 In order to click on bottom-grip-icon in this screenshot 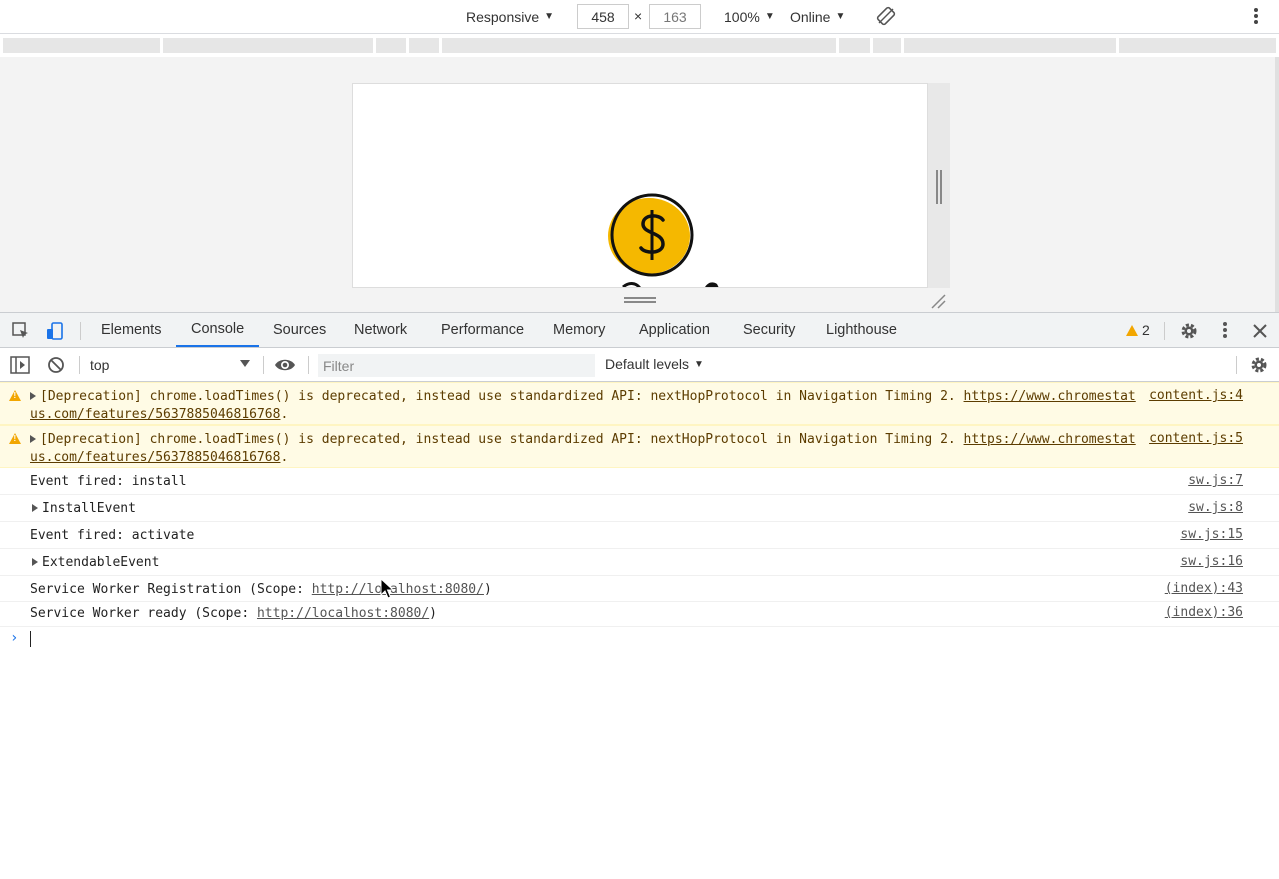, I will do `click(640, 300)`.